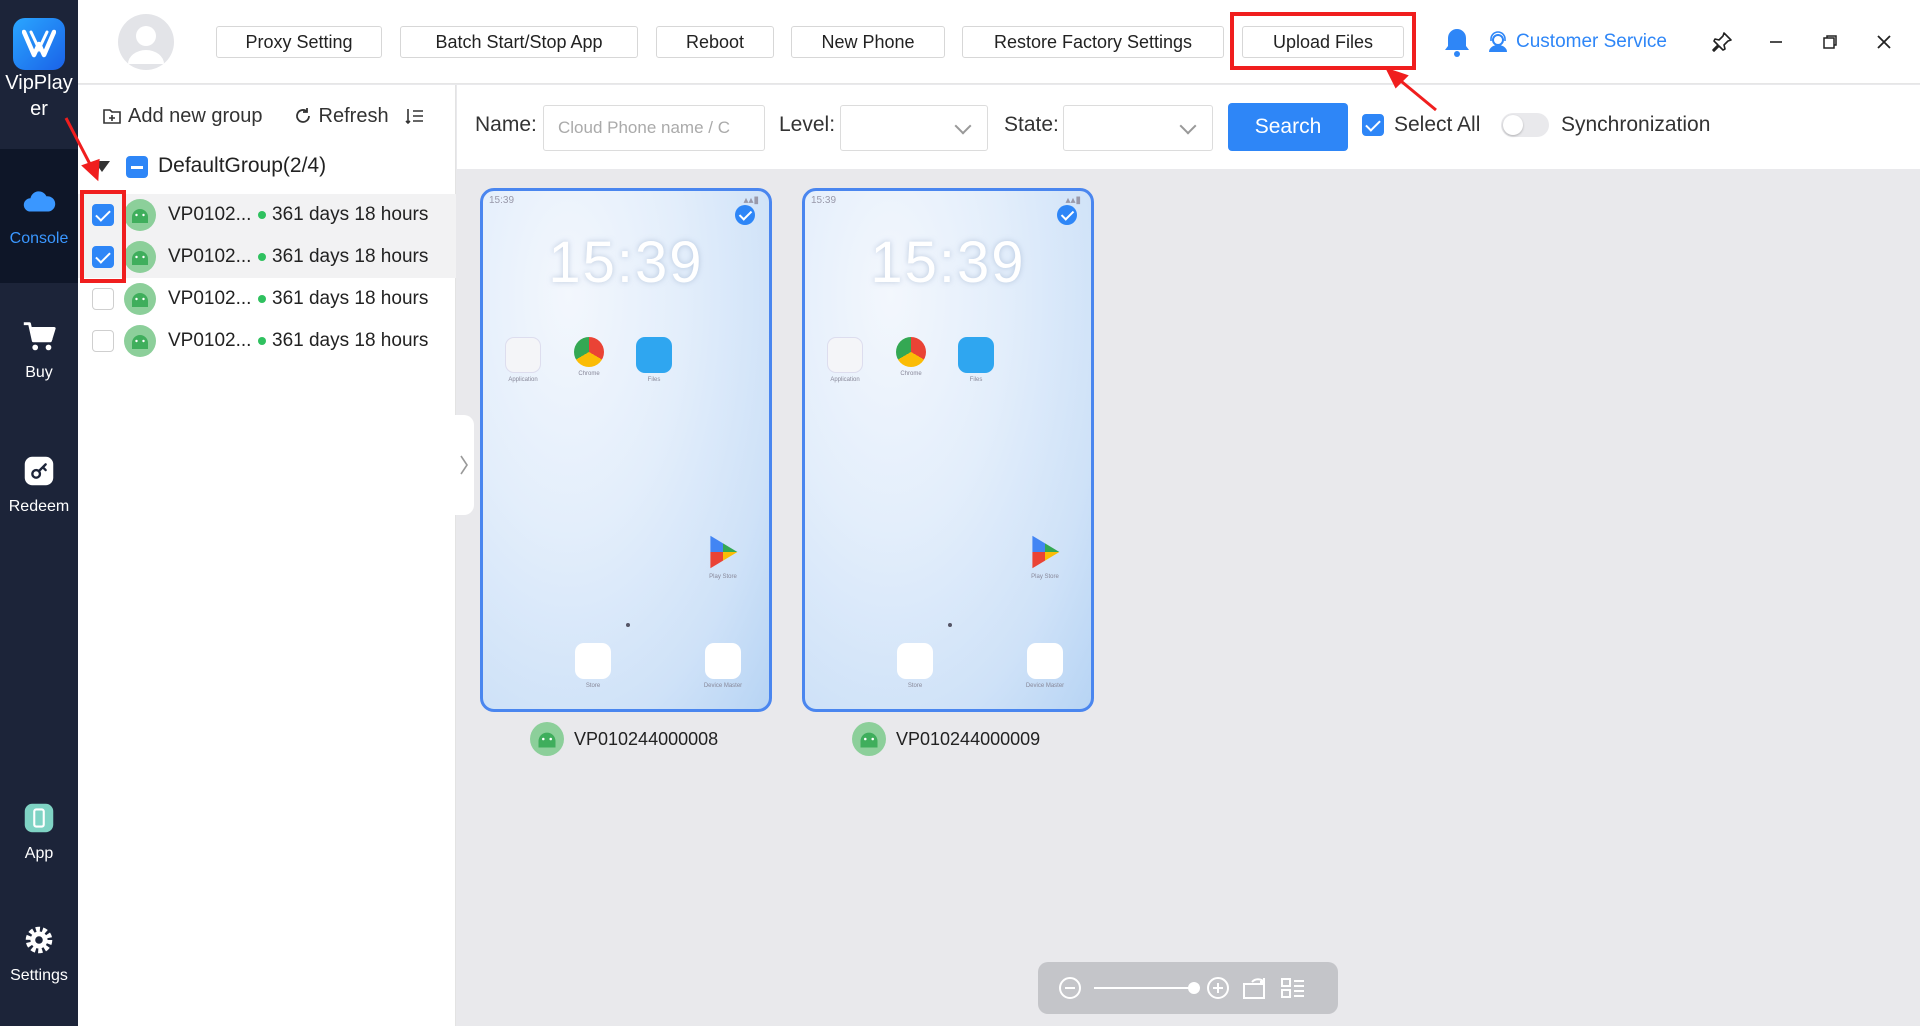 The width and height of the screenshot is (1920, 1026). Describe the element at coordinates (39, 238) in the screenshot. I see `nav-console-label: Console` at that location.